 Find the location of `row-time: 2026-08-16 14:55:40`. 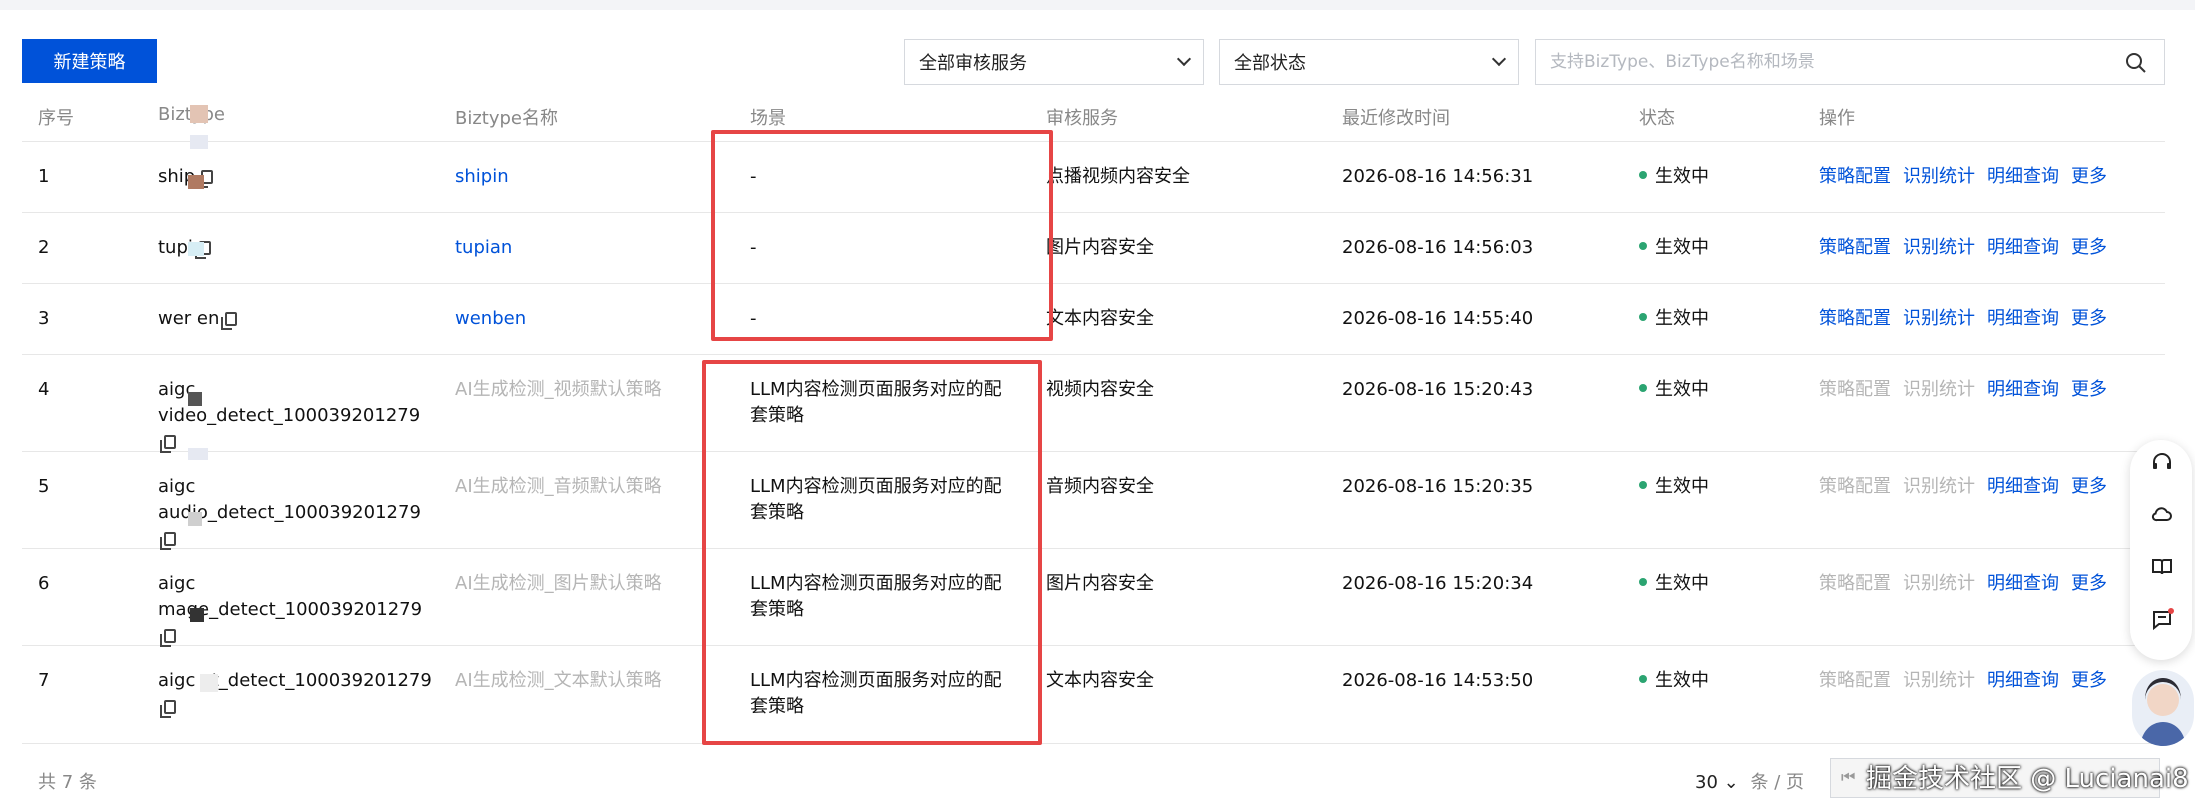

row-time: 2026-08-16 14:55:40 is located at coordinates (1438, 318).